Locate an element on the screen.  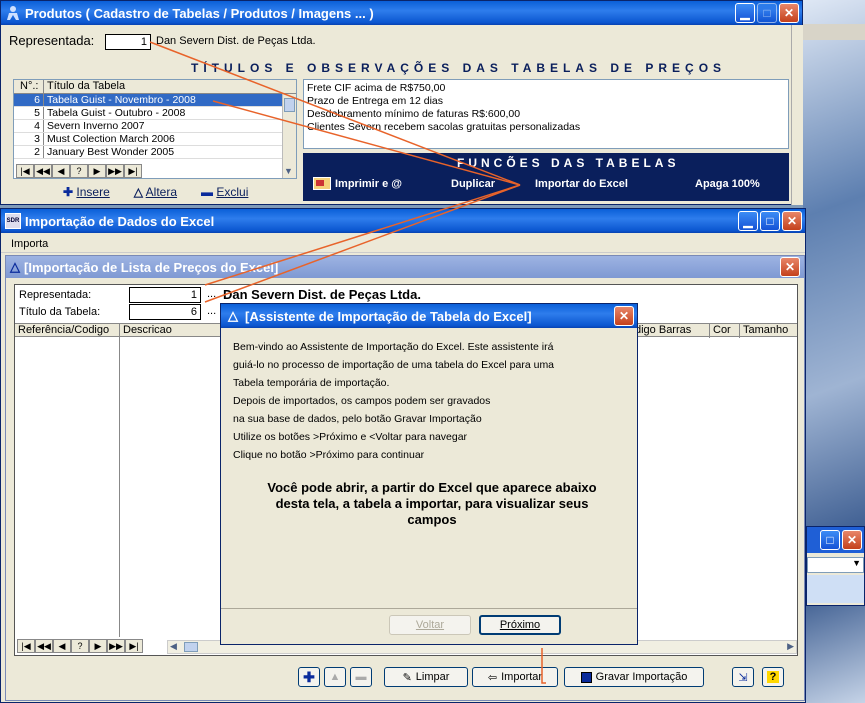
tables-navbar: |◀ ◀◀ ◀ ? ▶ ▶▶ ▶| is located at coordinates (79, 171).